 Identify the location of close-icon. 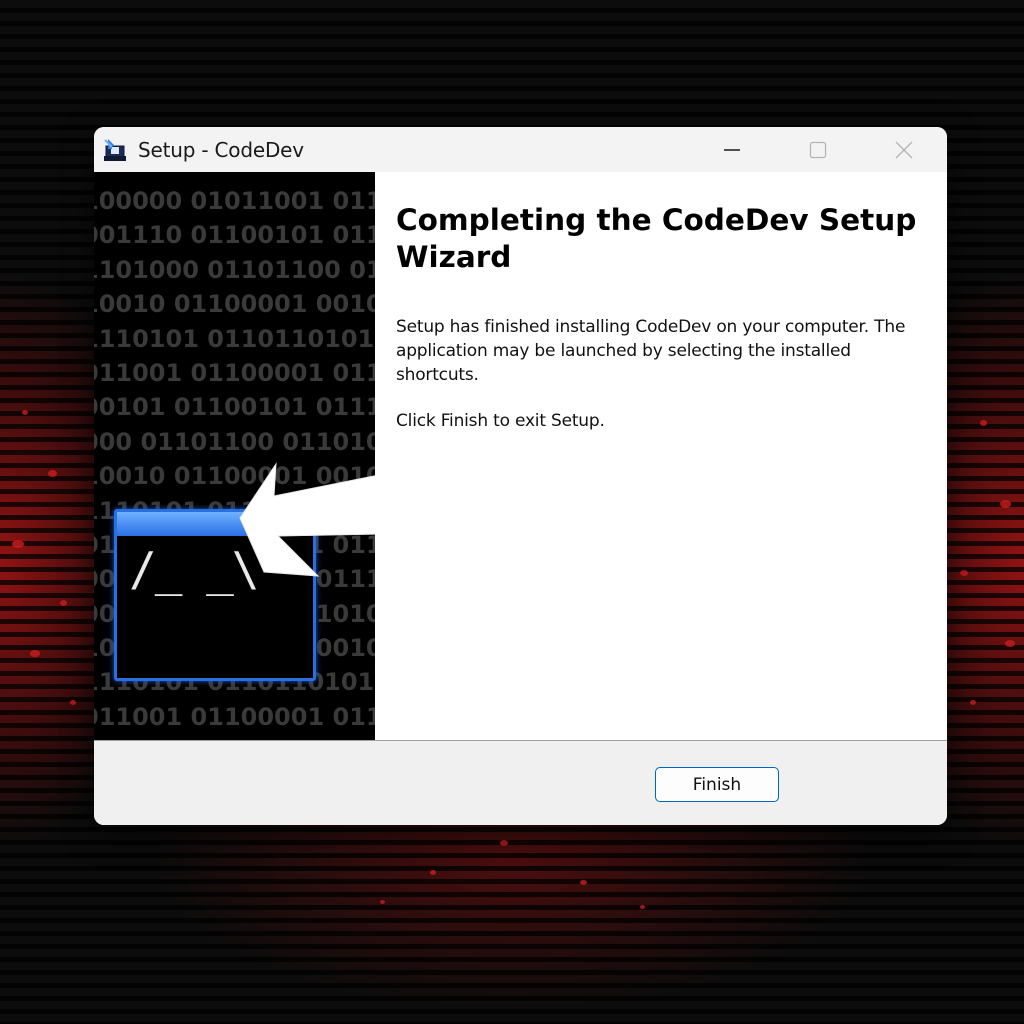
(904, 149).